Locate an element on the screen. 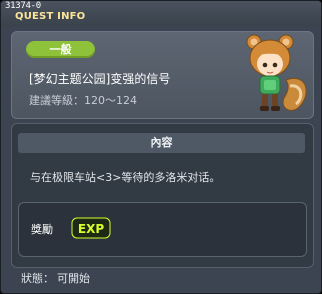  recommended-level: 建議等級：120～124 is located at coordinates (83, 100).